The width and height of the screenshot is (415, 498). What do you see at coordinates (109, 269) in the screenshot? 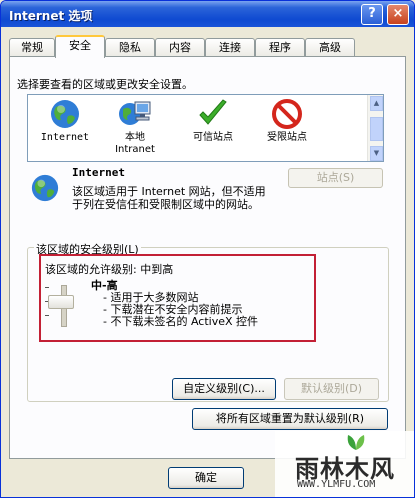
I see `allowed-level-text: 该区域的允许级别: 中到高` at bounding box center [109, 269].